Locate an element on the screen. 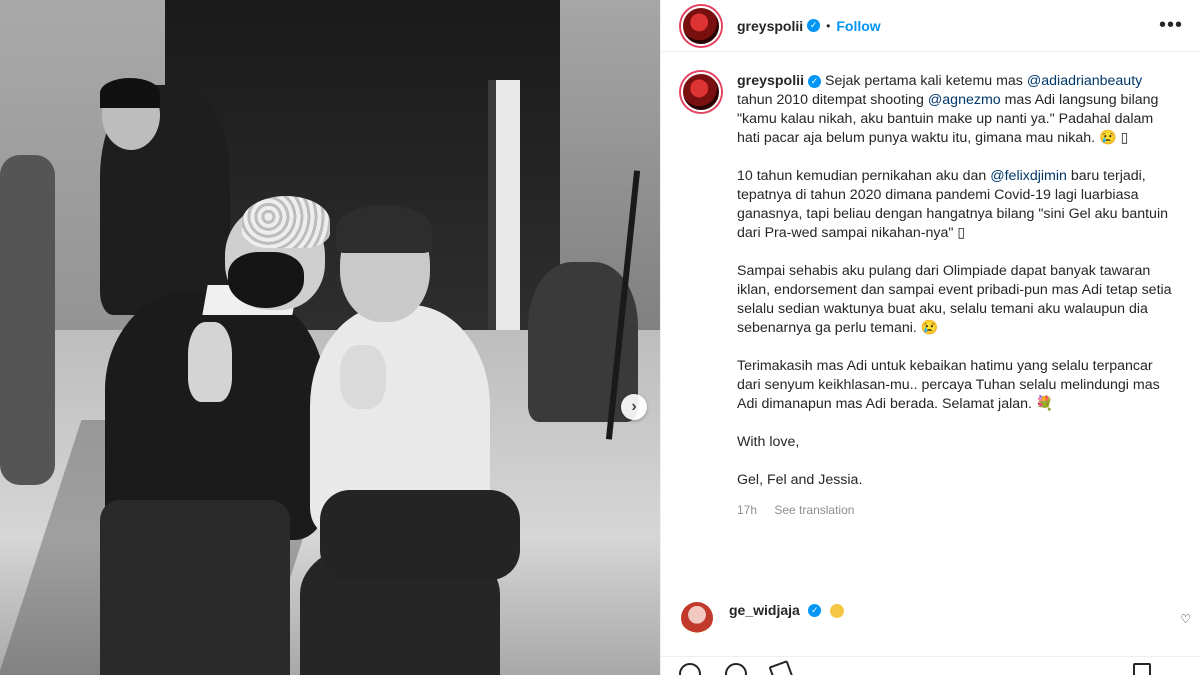  save-bookmark-icon is located at coordinates (1142, 669).